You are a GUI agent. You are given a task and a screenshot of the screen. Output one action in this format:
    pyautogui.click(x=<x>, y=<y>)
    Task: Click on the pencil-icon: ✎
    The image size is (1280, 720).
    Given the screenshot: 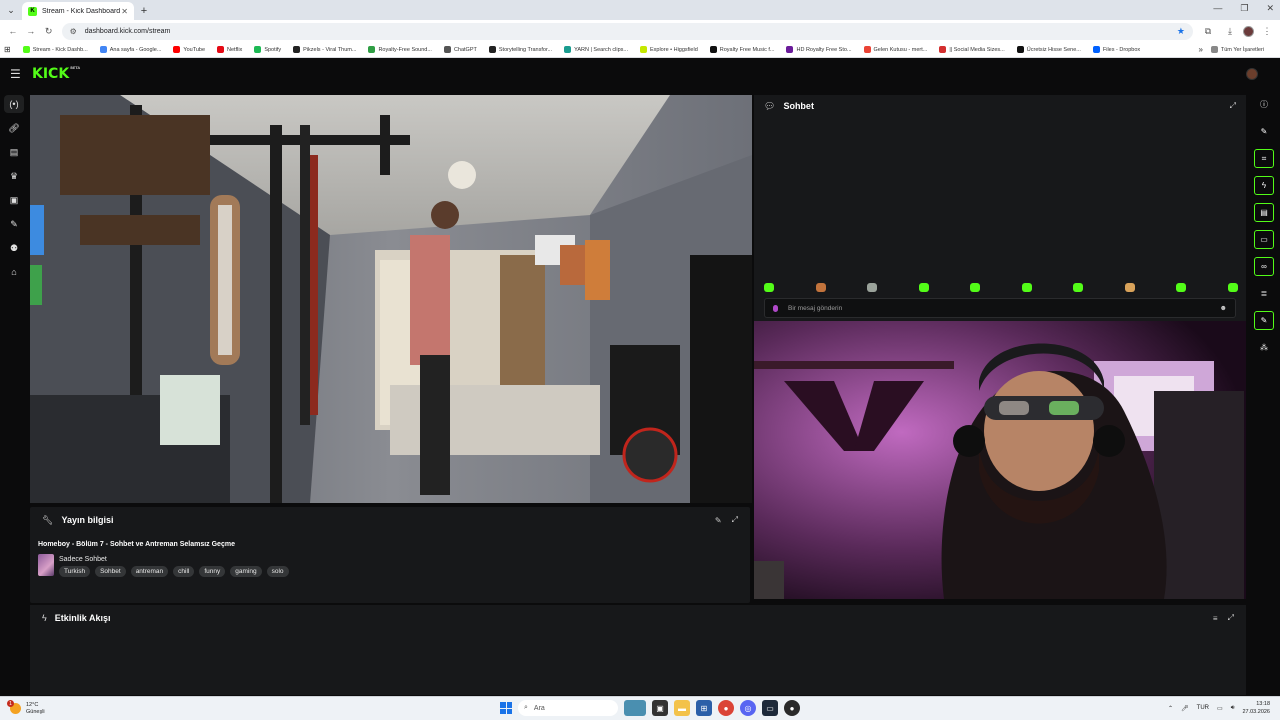 What is the action you would take?
    pyautogui.click(x=1264, y=131)
    